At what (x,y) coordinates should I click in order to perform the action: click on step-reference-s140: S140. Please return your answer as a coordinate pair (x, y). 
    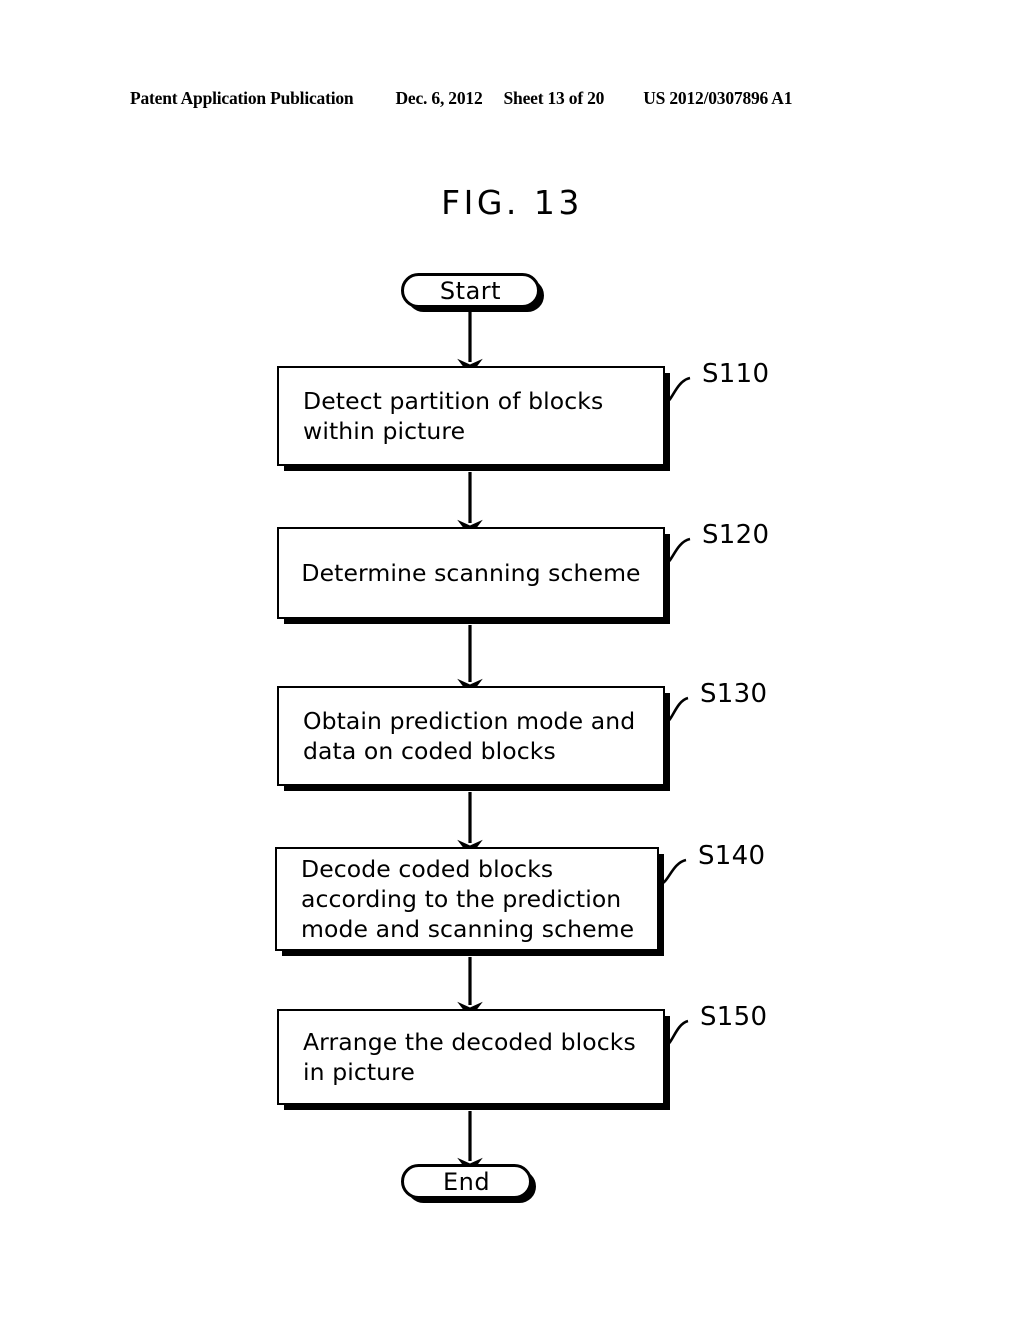
    Looking at the image, I should click on (732, 856).